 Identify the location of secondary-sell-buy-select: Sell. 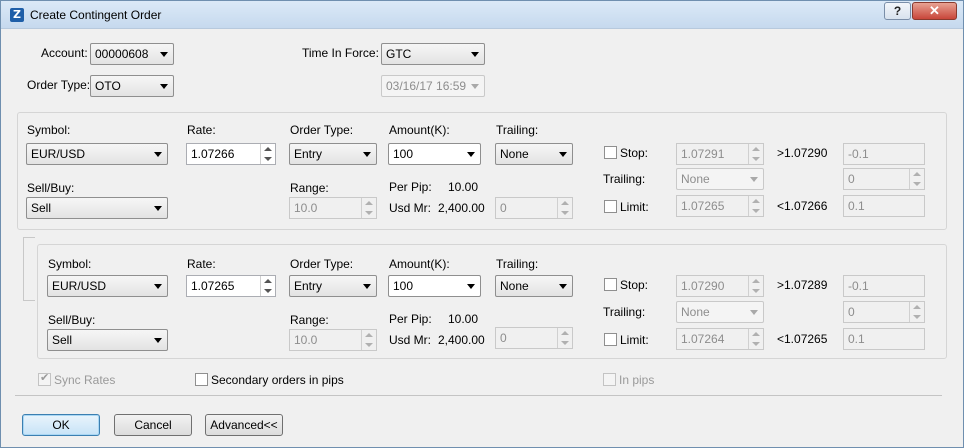
(107, 340).